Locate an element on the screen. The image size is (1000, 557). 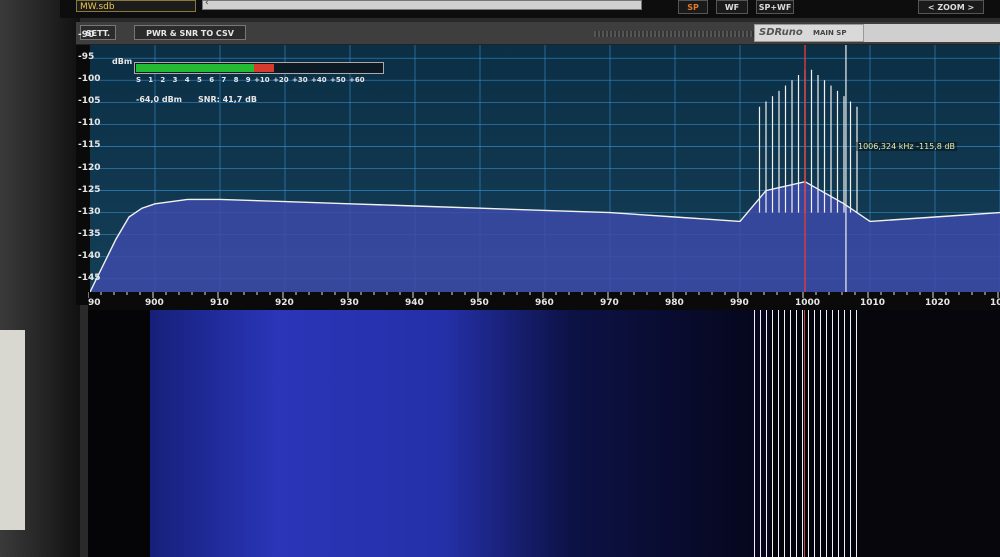
meter-scale-label: +50 is located at coordinates (338, 80).